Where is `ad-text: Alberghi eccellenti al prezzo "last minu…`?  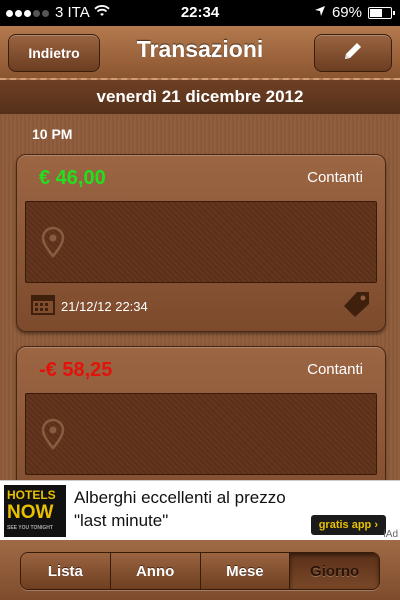
ad-text: Alberghi eccellenti al prezzo "last minu… is located at coordinates (199, 509).